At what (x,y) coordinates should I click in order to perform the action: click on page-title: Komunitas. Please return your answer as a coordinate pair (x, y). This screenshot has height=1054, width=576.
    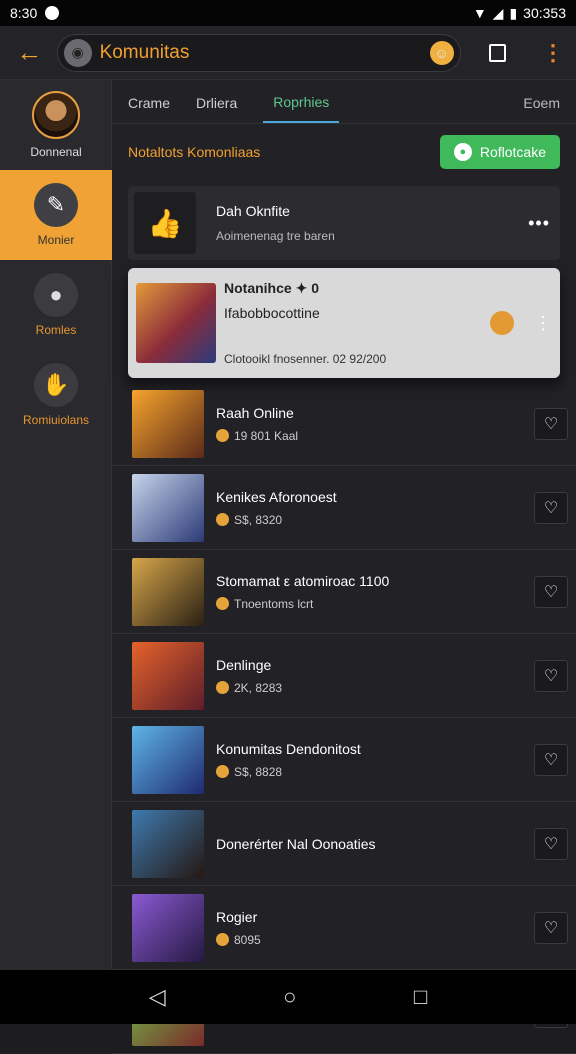
    Looking at the image, I should click on (261, 53).